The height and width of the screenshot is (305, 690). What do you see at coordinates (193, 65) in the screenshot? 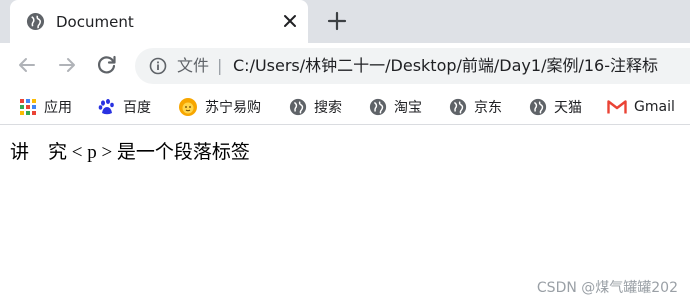
I see `scheme-label: 文件` at bounding box center [193, 65].